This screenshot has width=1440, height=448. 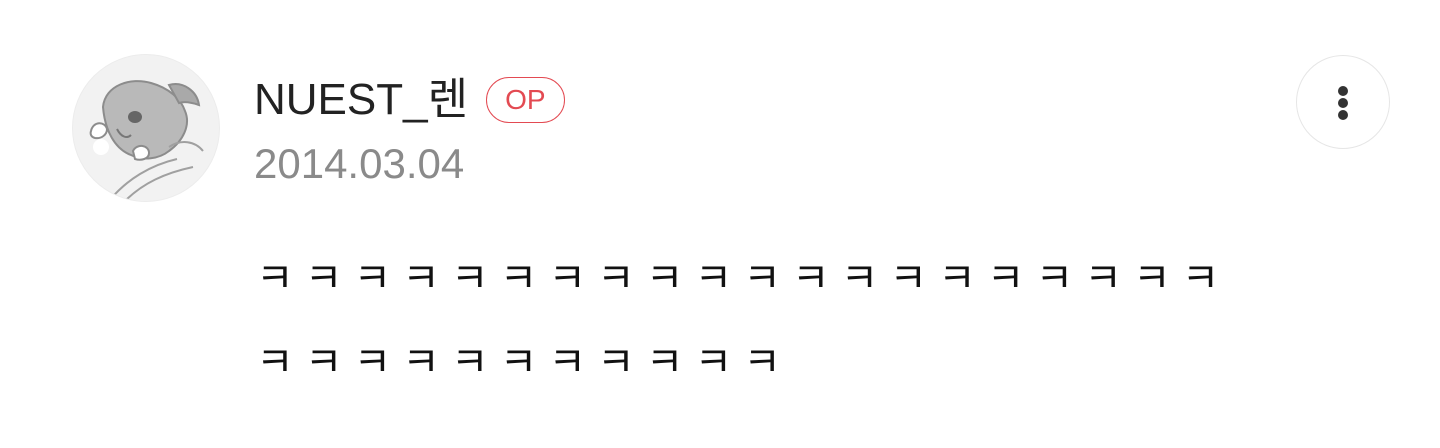 I want to click on author-row: NUEST_렌 OP, so click(x=409, y=100).